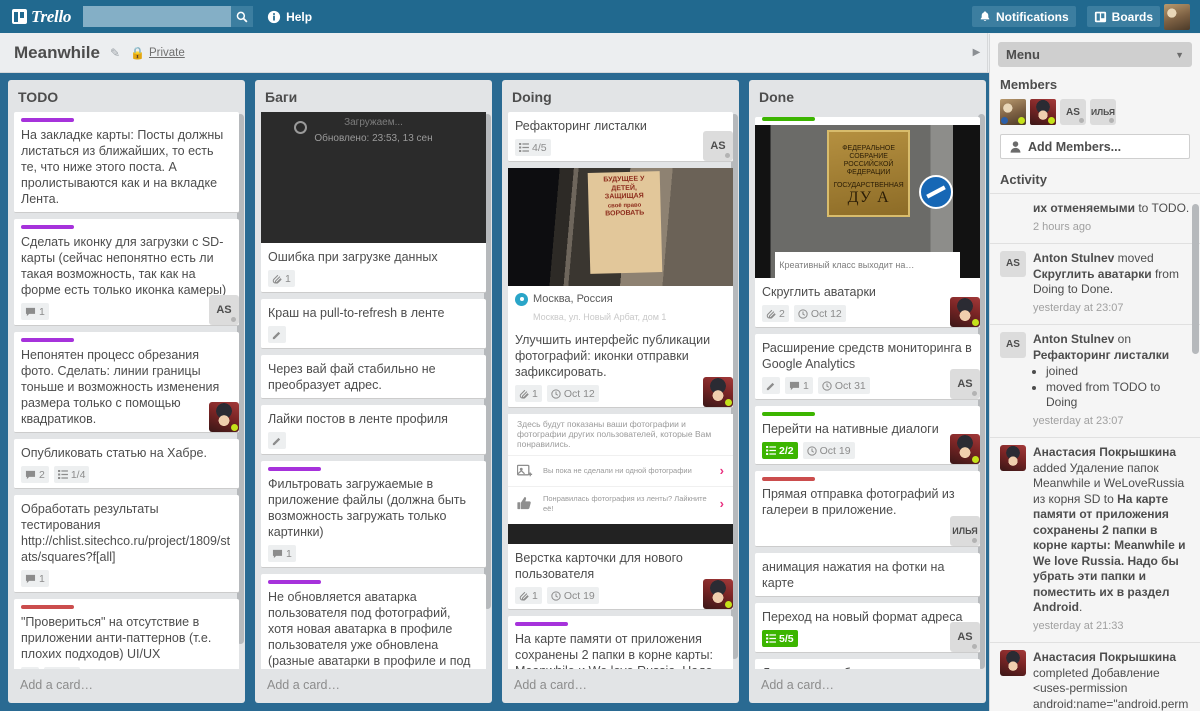  Describe the element at coordinates (862, 617) in the screenshot. I see `card-title: Переход на новый формат адреса` at that location.